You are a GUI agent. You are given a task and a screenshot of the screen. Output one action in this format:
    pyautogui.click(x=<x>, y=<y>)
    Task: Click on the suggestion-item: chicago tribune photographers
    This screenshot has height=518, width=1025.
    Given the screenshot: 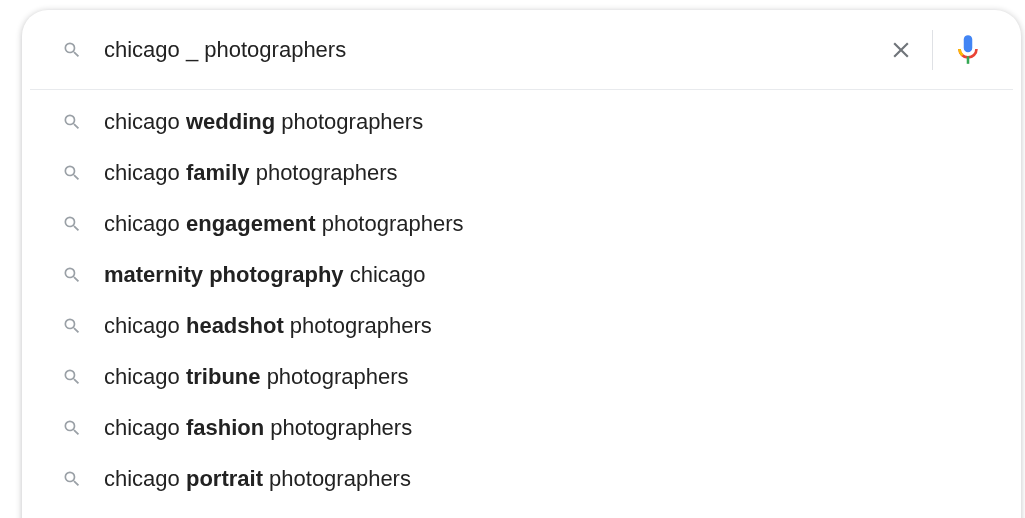 What is the action you would take?
    pyautogui.click(x=256, y=376)
    